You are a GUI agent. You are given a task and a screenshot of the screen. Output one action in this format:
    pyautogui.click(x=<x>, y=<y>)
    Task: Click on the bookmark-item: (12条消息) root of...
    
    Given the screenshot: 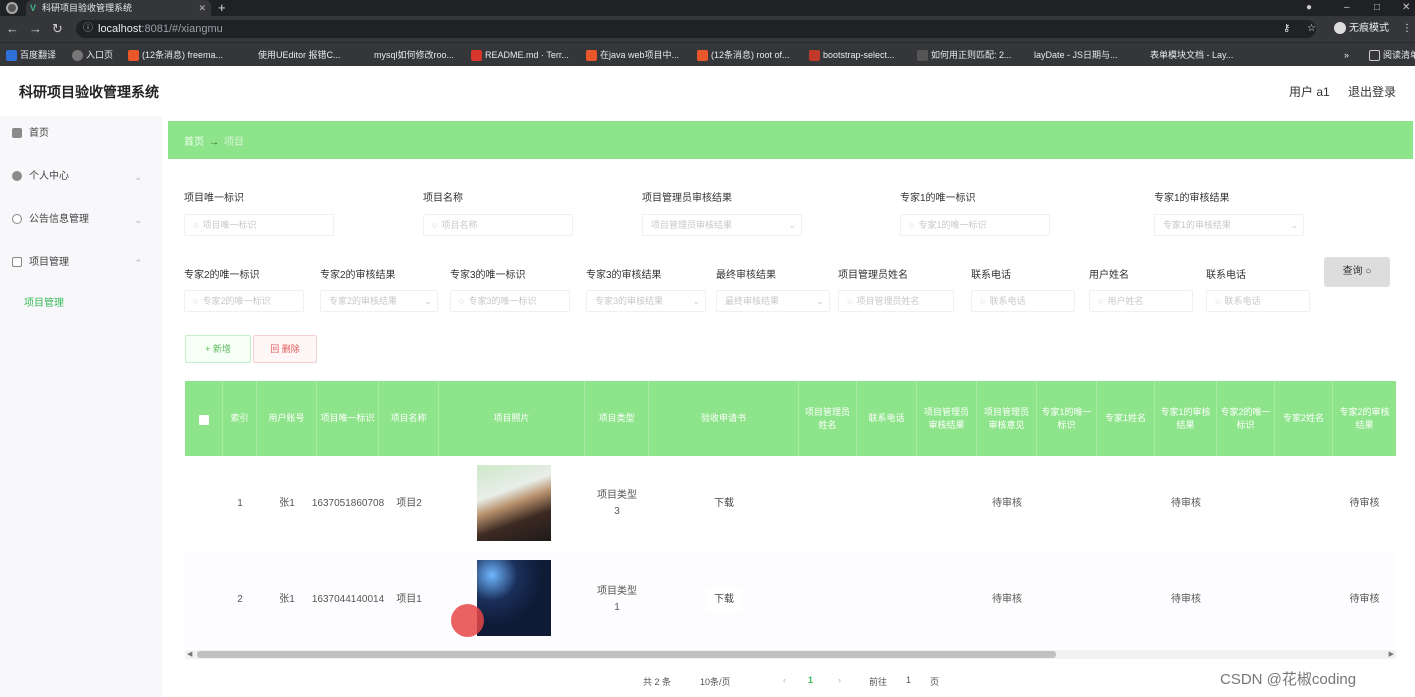 What is the action you would take?
    pyautogui.click(x=743, y=55)
    